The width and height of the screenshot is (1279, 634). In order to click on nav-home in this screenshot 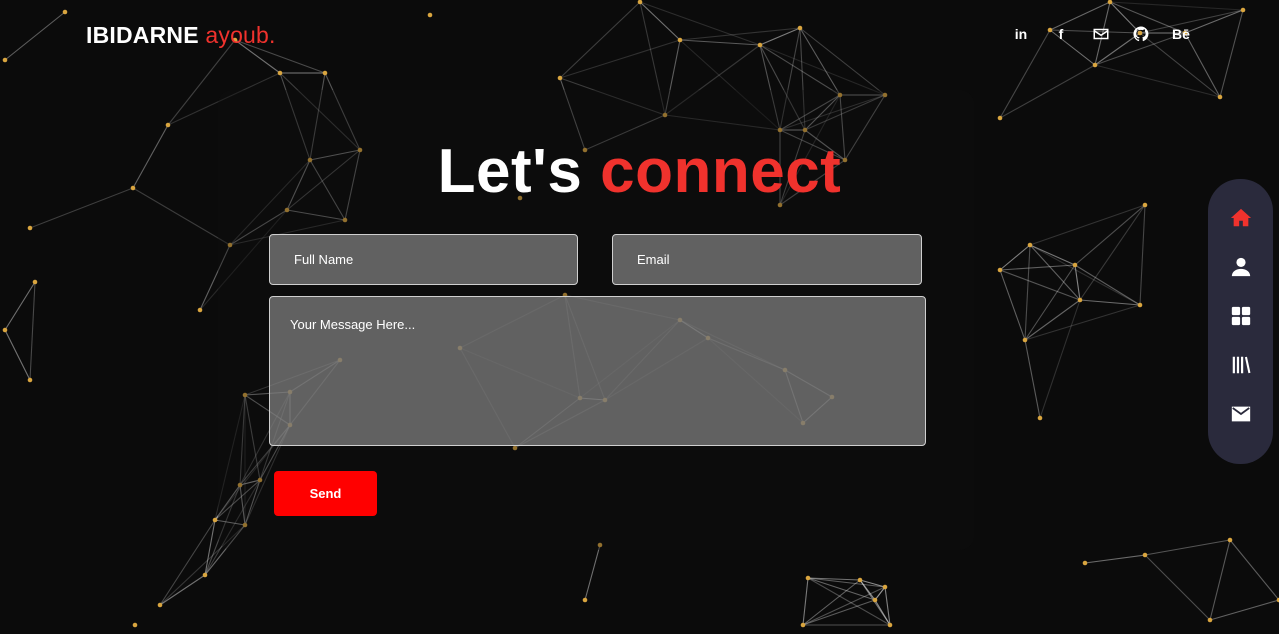, I will do `click(1241, 218)`.